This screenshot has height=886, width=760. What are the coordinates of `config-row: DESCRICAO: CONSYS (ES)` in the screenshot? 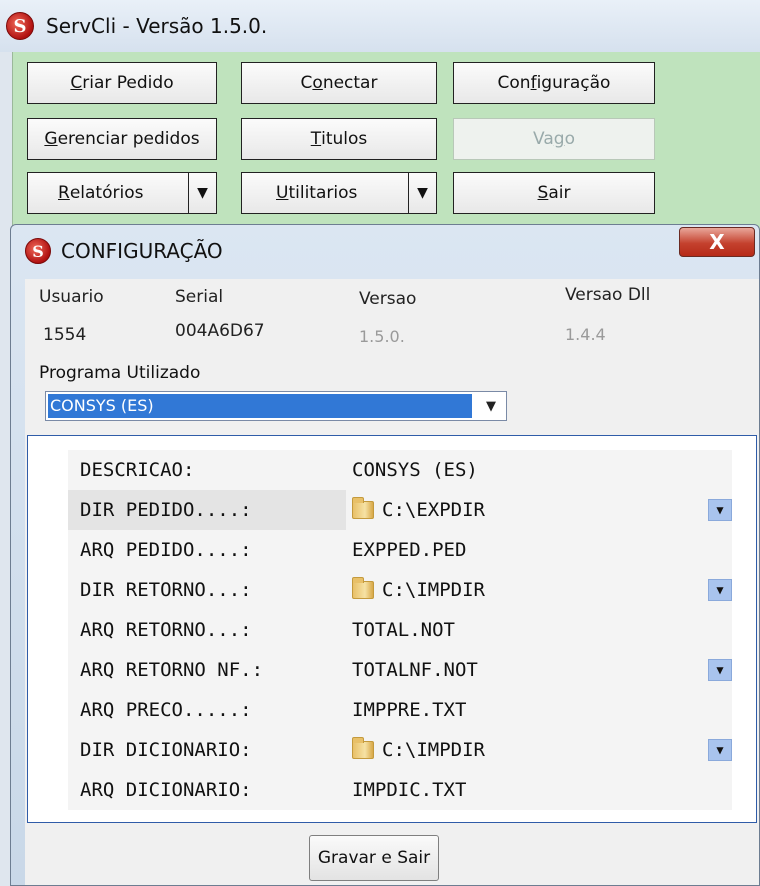 It's located at (400, 470).